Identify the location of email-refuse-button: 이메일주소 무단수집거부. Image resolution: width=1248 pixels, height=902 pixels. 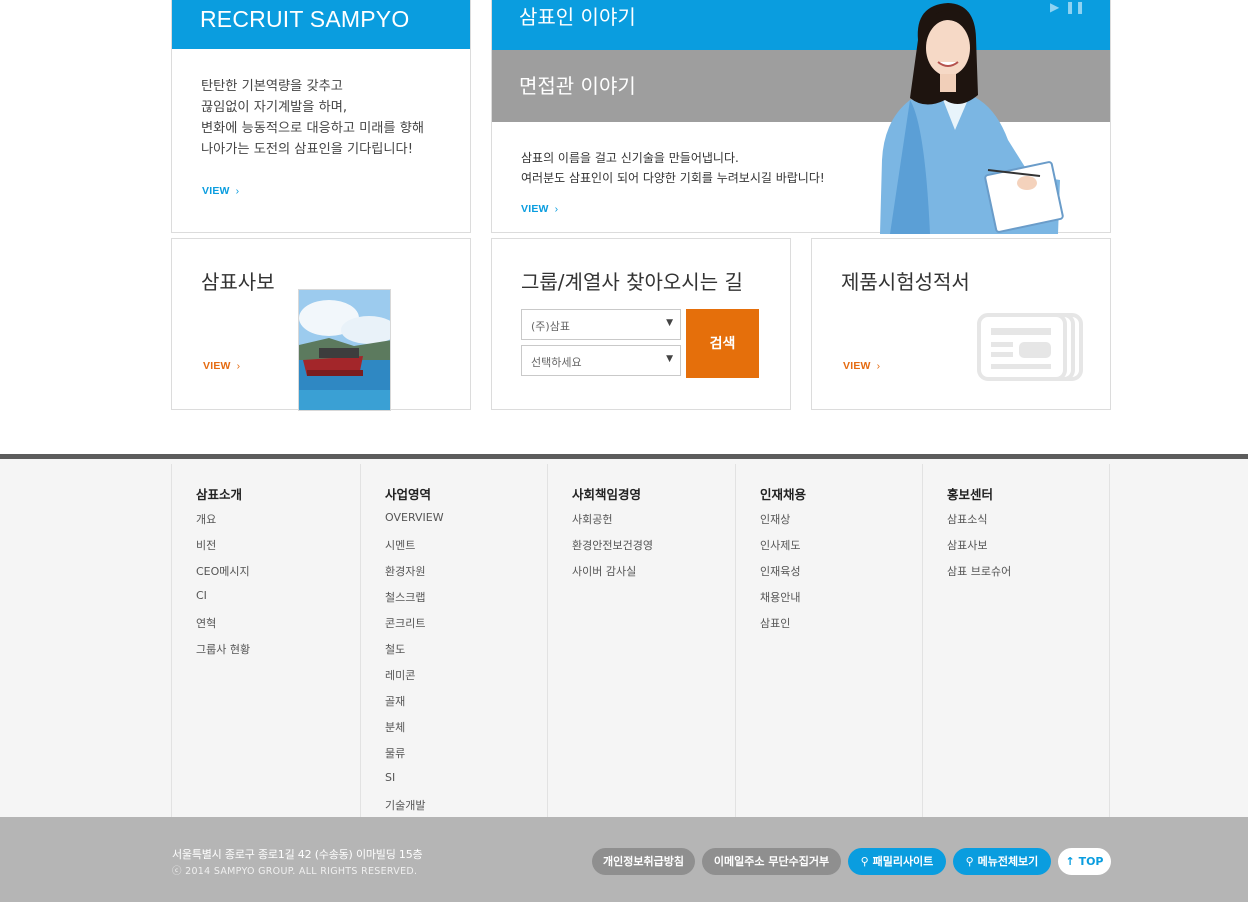
(771, 861).